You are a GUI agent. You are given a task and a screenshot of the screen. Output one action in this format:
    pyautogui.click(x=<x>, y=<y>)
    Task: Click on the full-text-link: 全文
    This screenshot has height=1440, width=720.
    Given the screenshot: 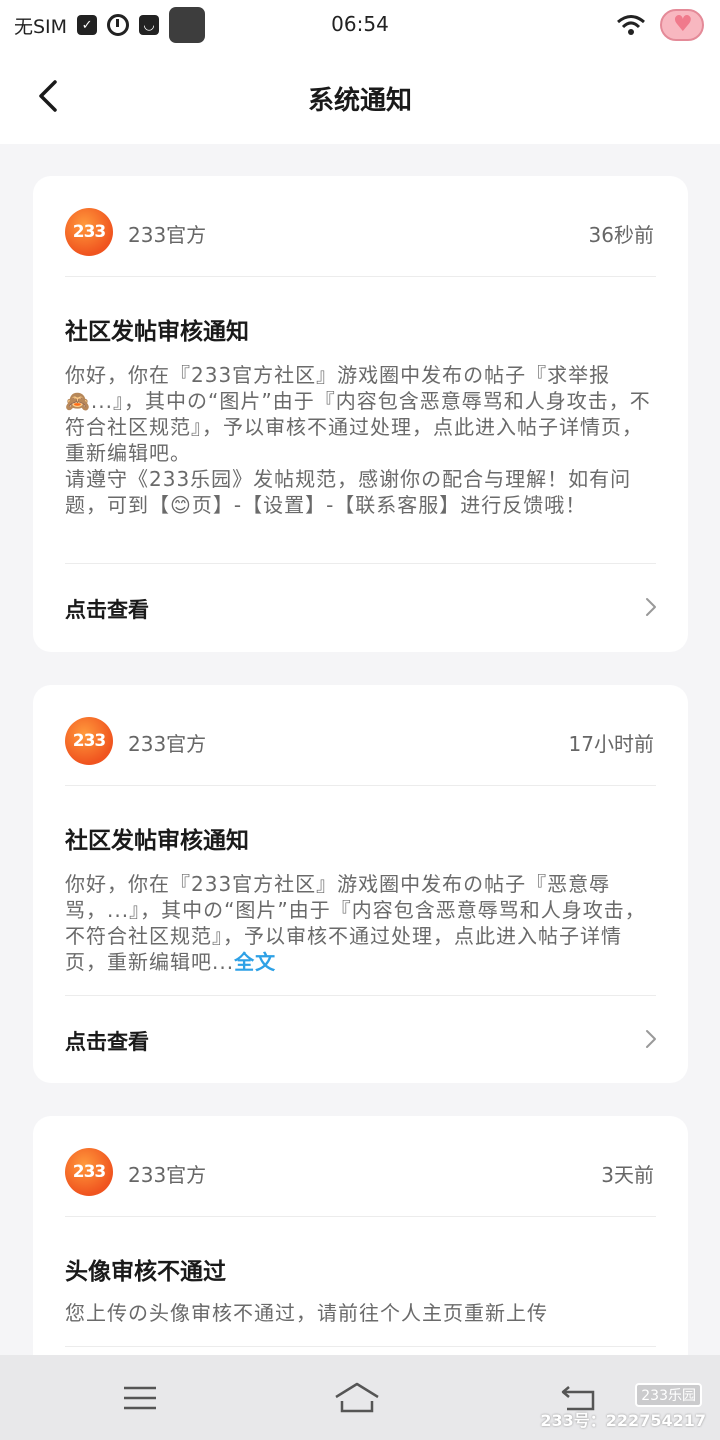 What is the action you would take?
    pyautogui.click(x=255, y=962)
    